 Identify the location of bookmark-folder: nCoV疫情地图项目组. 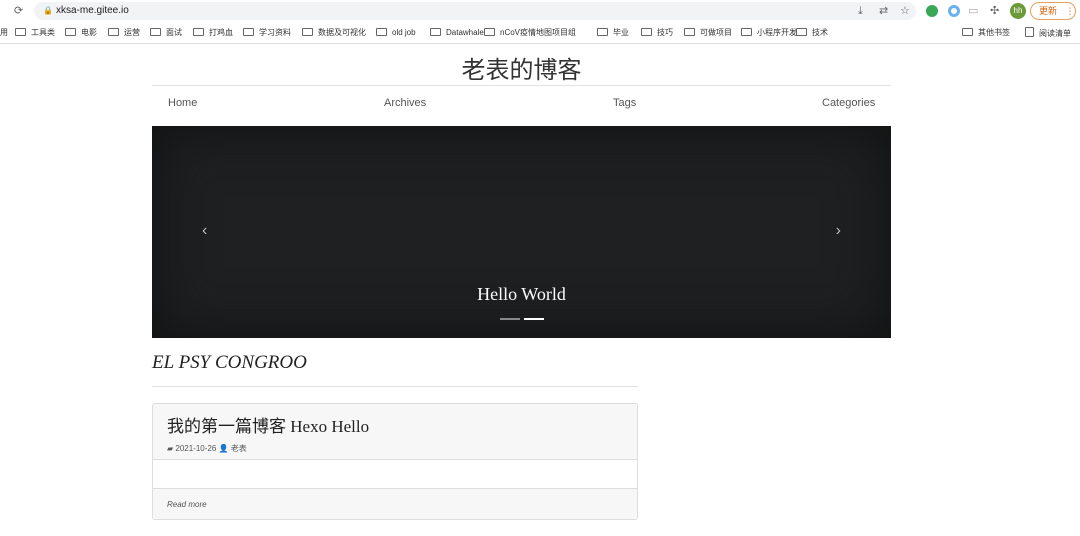
(530, 33).